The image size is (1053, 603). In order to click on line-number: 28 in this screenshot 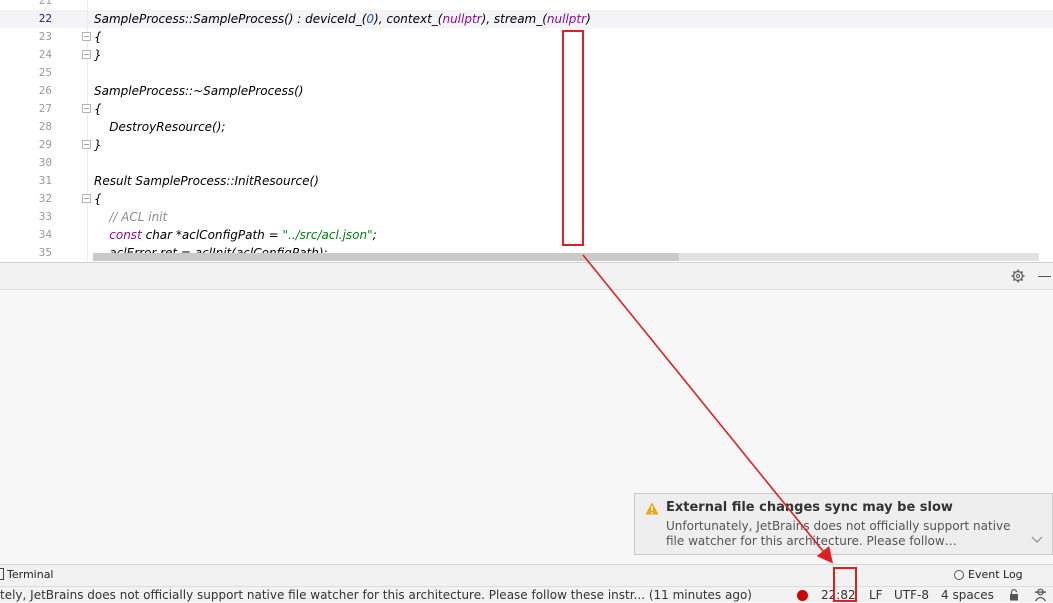, I will do `click(45, 126)`.